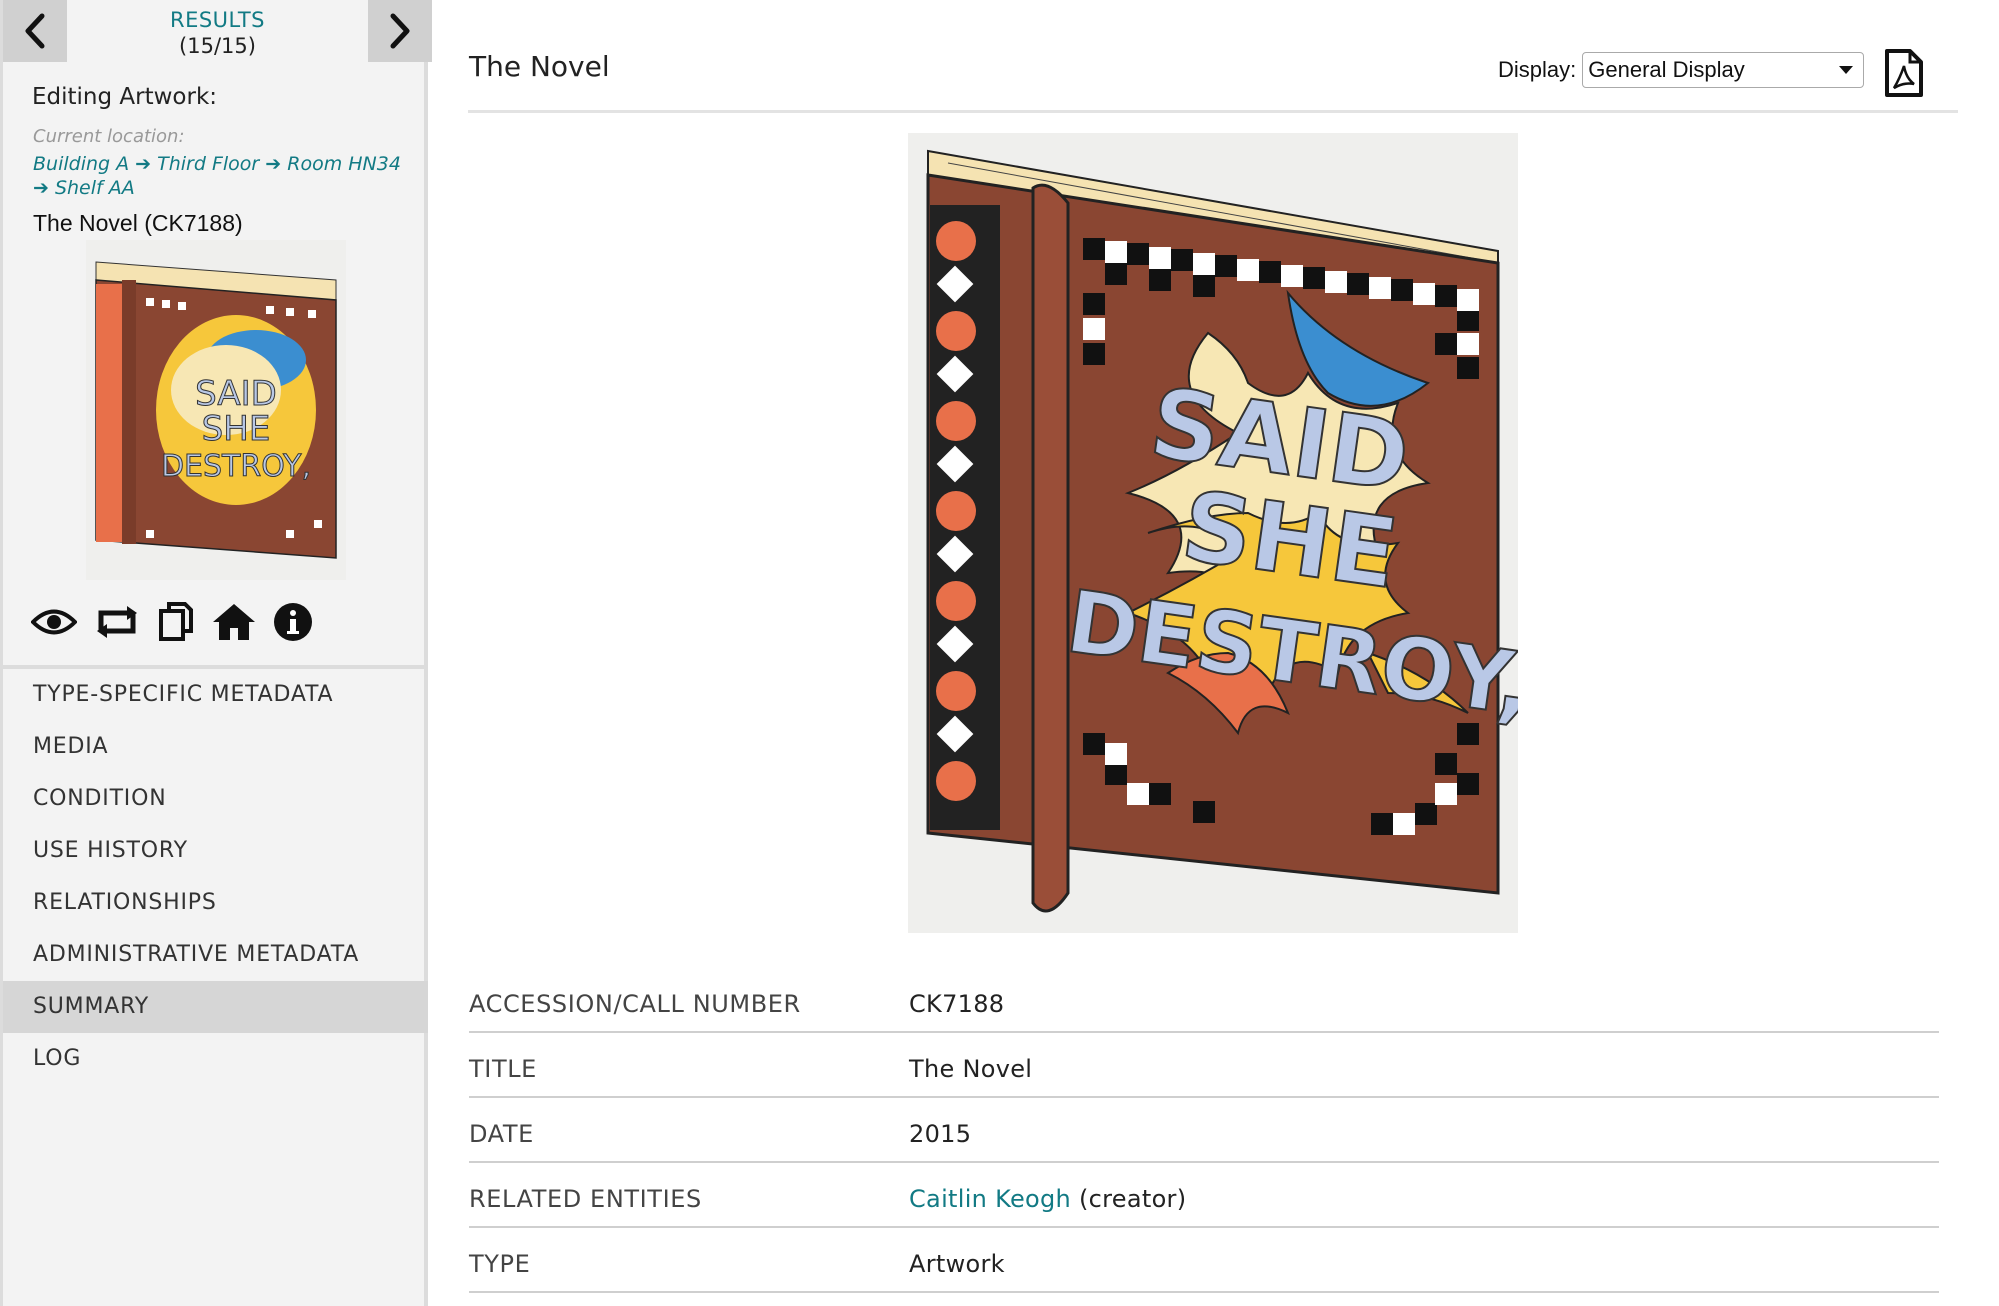 The width and height of the screenshot is (1999, 1306). I want to click on page-title: The Novel, so click(539, 66).